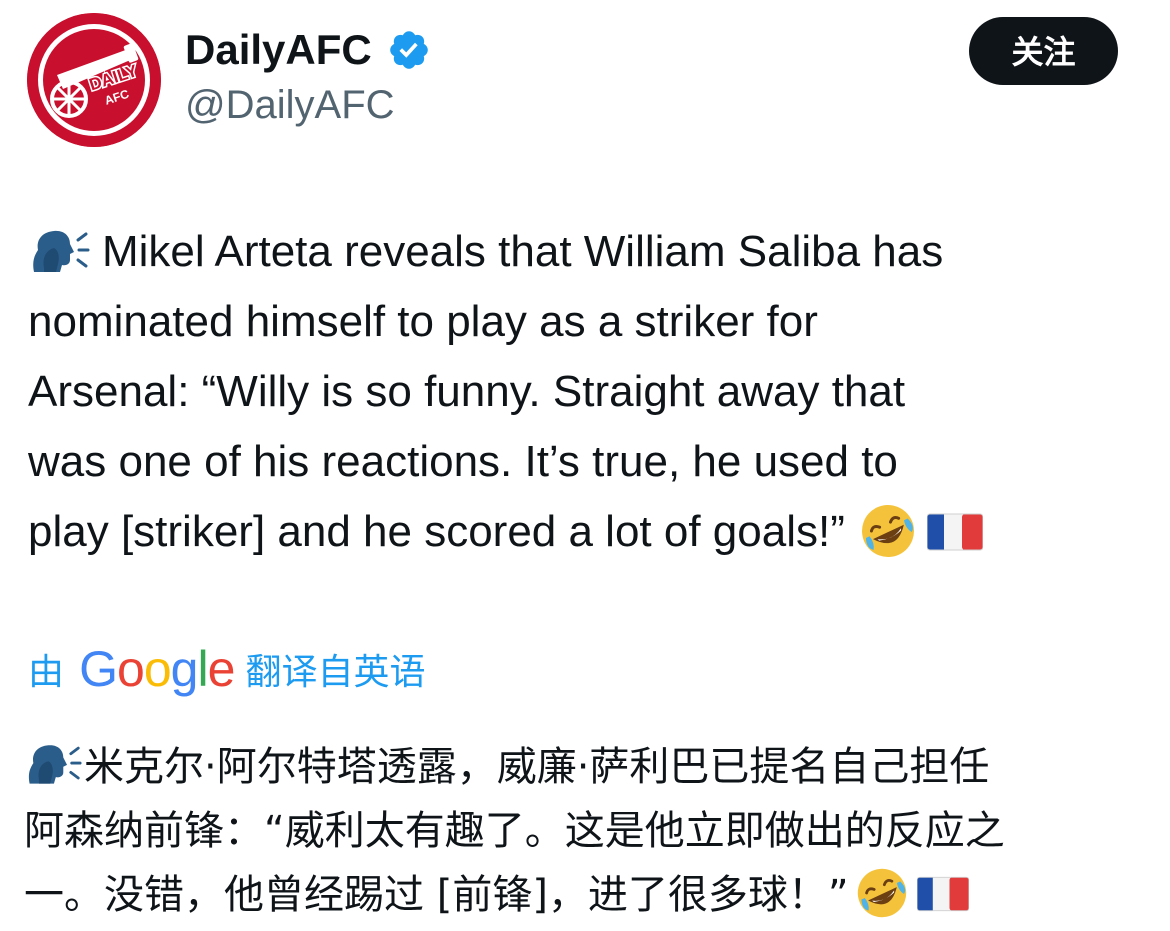  I want to click on translate-from-link: 翻译自英语, so click(335, 672).